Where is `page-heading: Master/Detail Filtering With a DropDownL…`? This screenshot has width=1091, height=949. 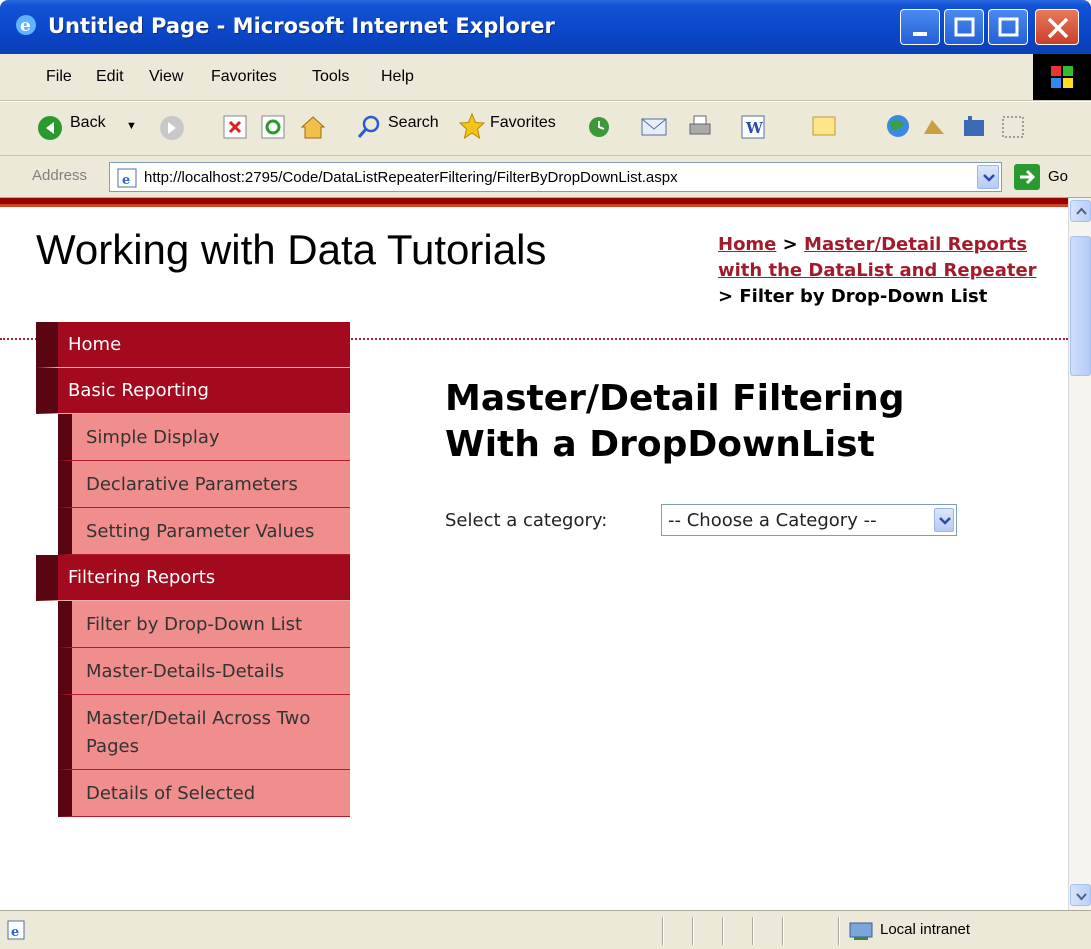
page-heading: Master/Detail Filtering With a DropDownL… is located at coordinates (675, 421).